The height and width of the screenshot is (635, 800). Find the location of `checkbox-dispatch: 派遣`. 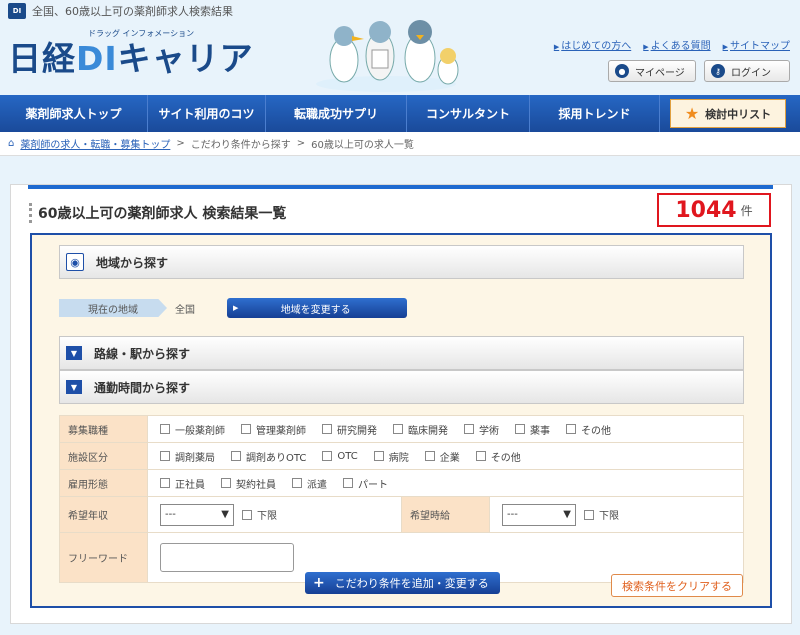

checkbox-dispatch: 派遣 is located at coordinates (309, 483).